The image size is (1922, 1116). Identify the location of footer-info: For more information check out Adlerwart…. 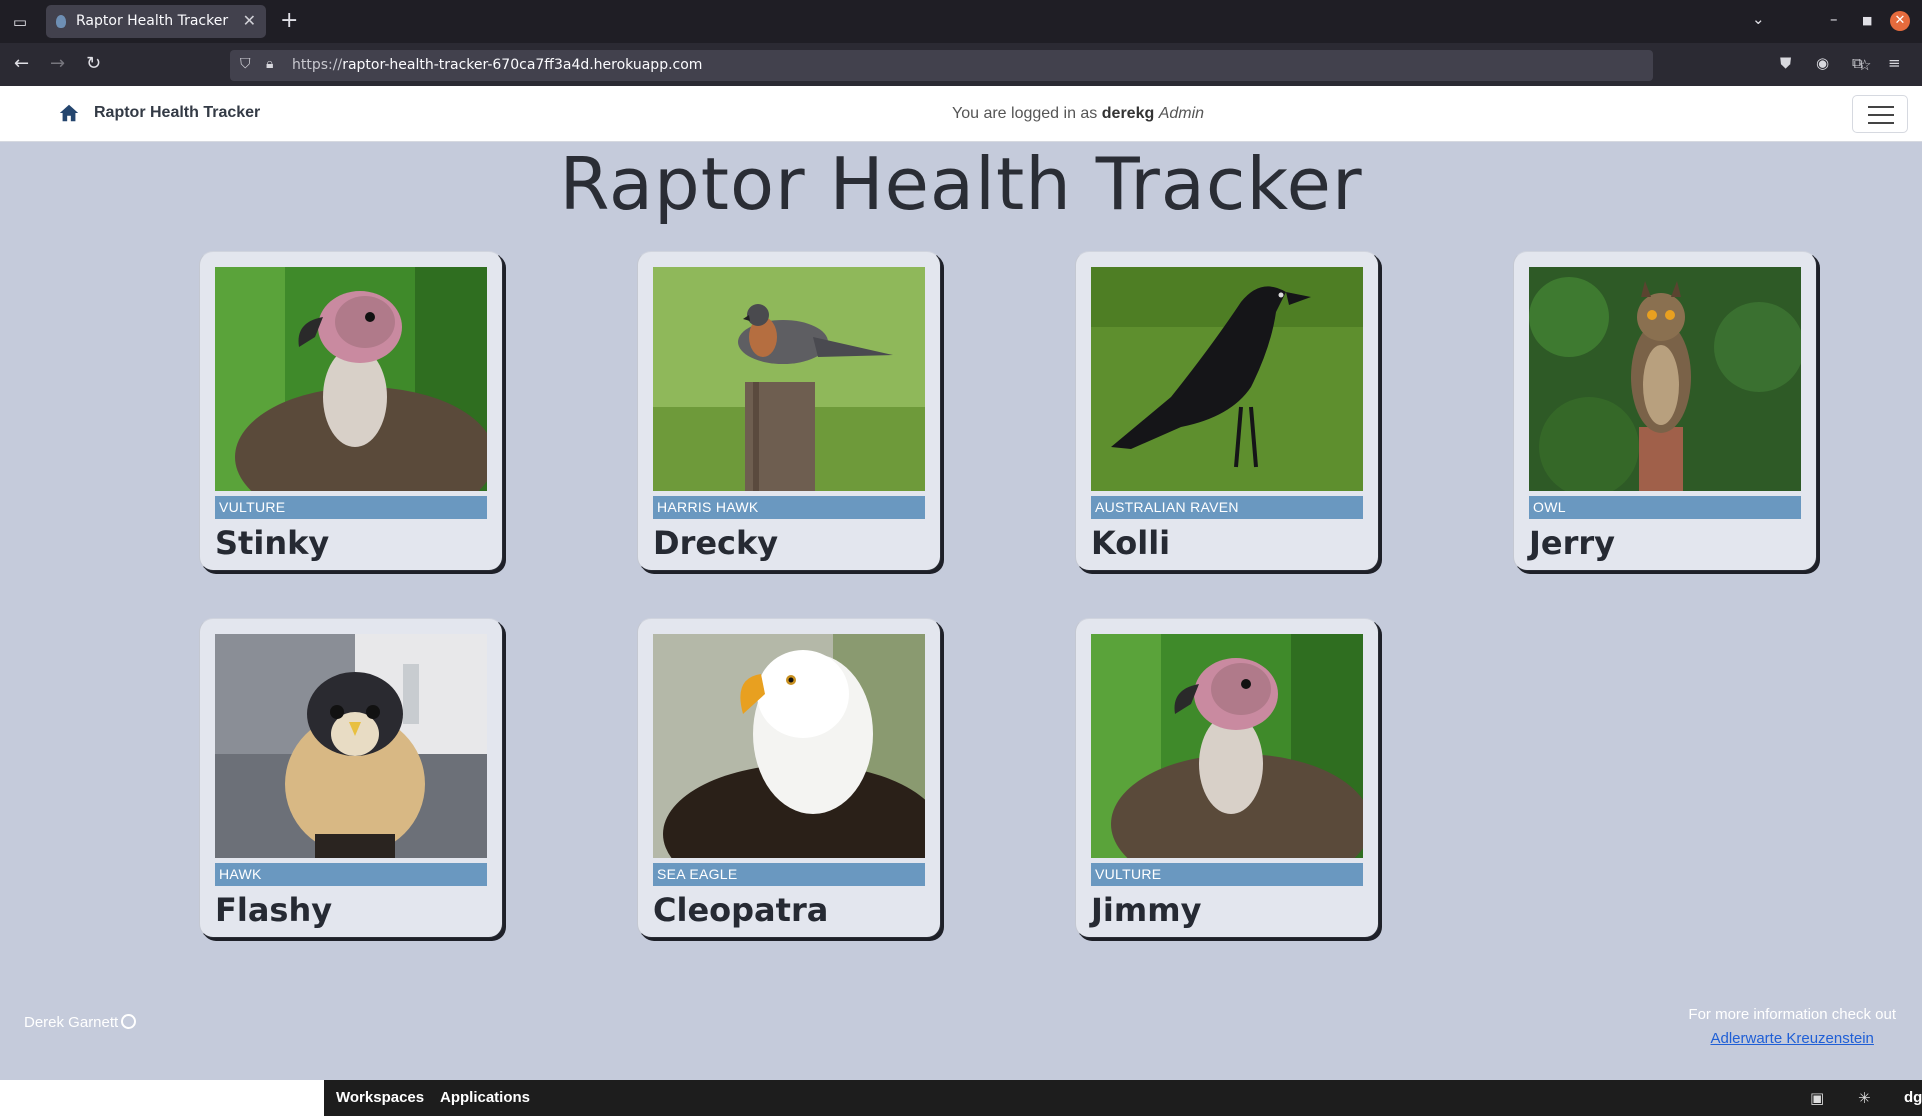
(1792, 1027).